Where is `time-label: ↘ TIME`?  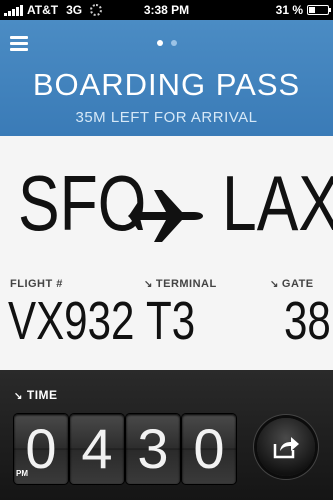
time-label: ↘ TIME is located at coordinates (36, 395).